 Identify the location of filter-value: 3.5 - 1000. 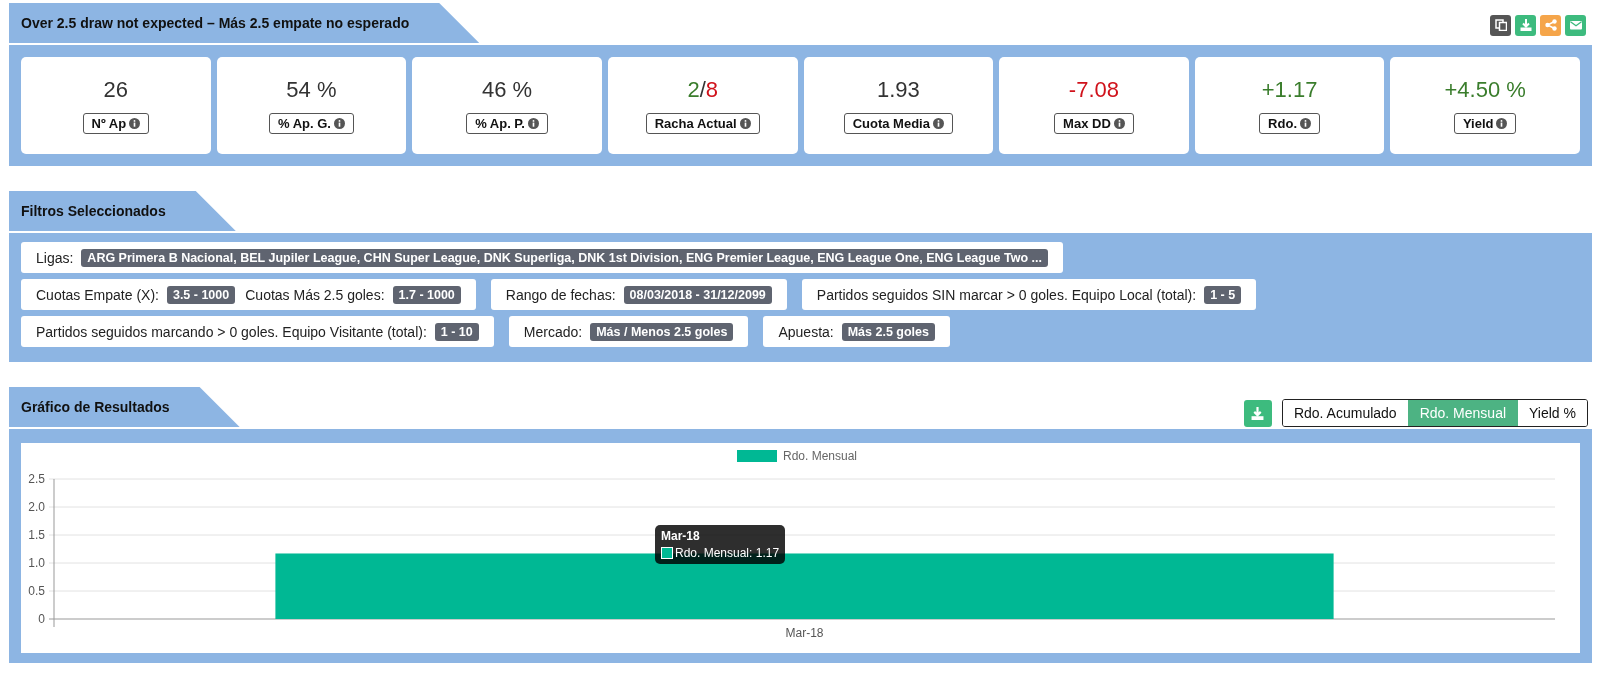
(201, 294).